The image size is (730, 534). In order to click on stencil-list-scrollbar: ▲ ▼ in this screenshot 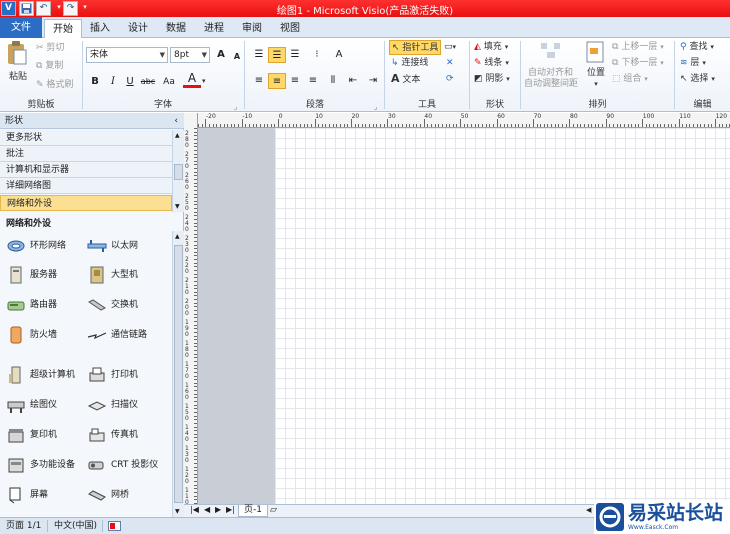, I will do `click(178, 171)`.